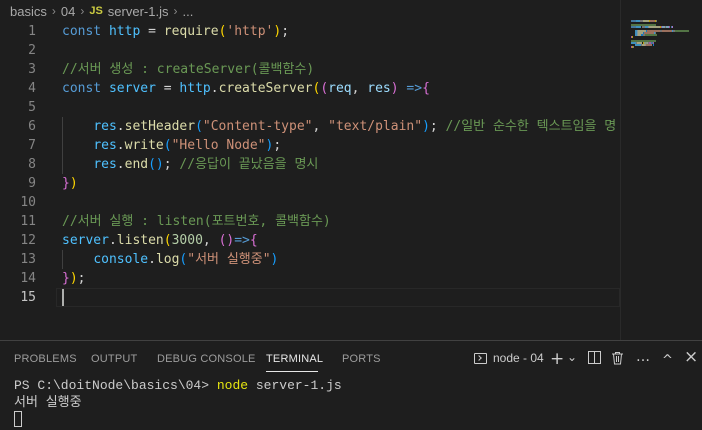 The width and height of the screenshot is (702, 430). I want to click on code-line: 5, so click(310, 107).